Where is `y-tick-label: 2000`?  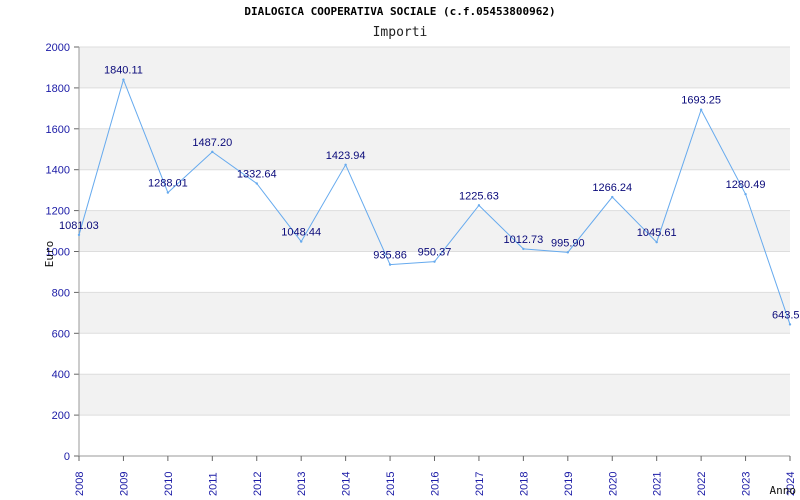 y-tick-label: 2000 is located at coordinates (58, 48).